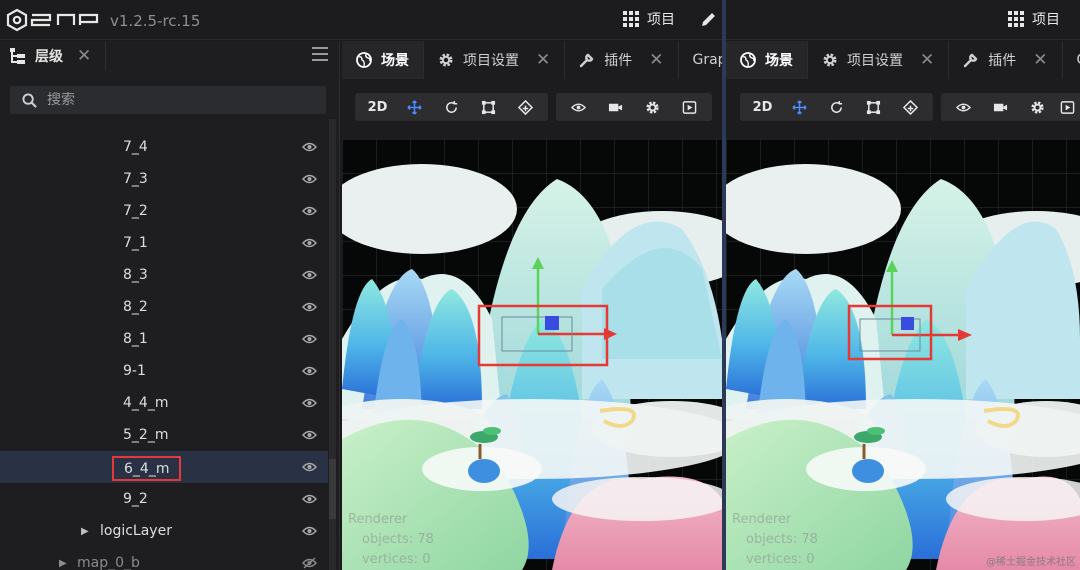  Describe the element at coordinates (164, 211) in the screenshot. I see `tree-row: 7_2` at that location.